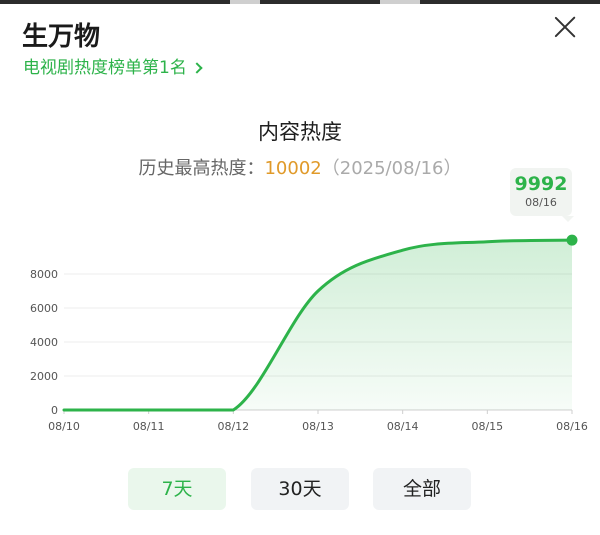  What do you see at coordinates (300, 132) in the screenshot?
I see `chart-title: 内容热度` at bounding box center [300, 132].